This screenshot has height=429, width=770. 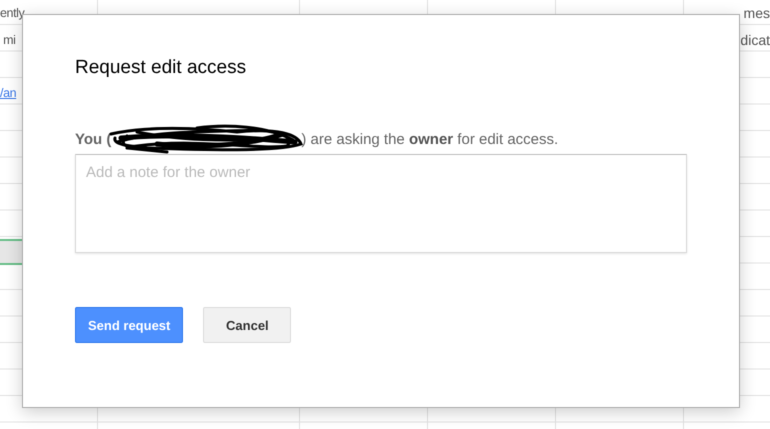 I want to click on cancel-button: Cancel, so click(x=247, y=325).